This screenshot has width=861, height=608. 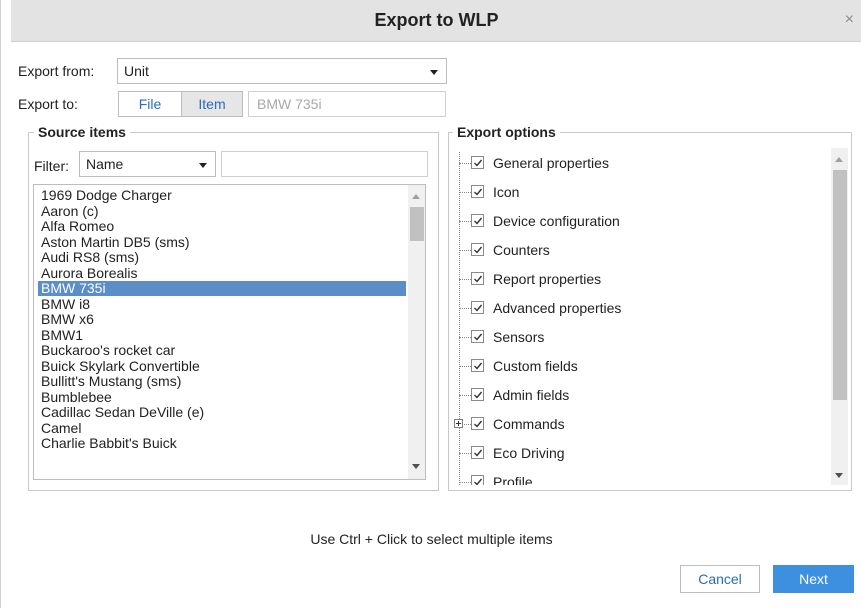 What do you see at coordinates (551, 163) in the screenshot?
I see `option-label: General properties` at bounding box center [551, 163].